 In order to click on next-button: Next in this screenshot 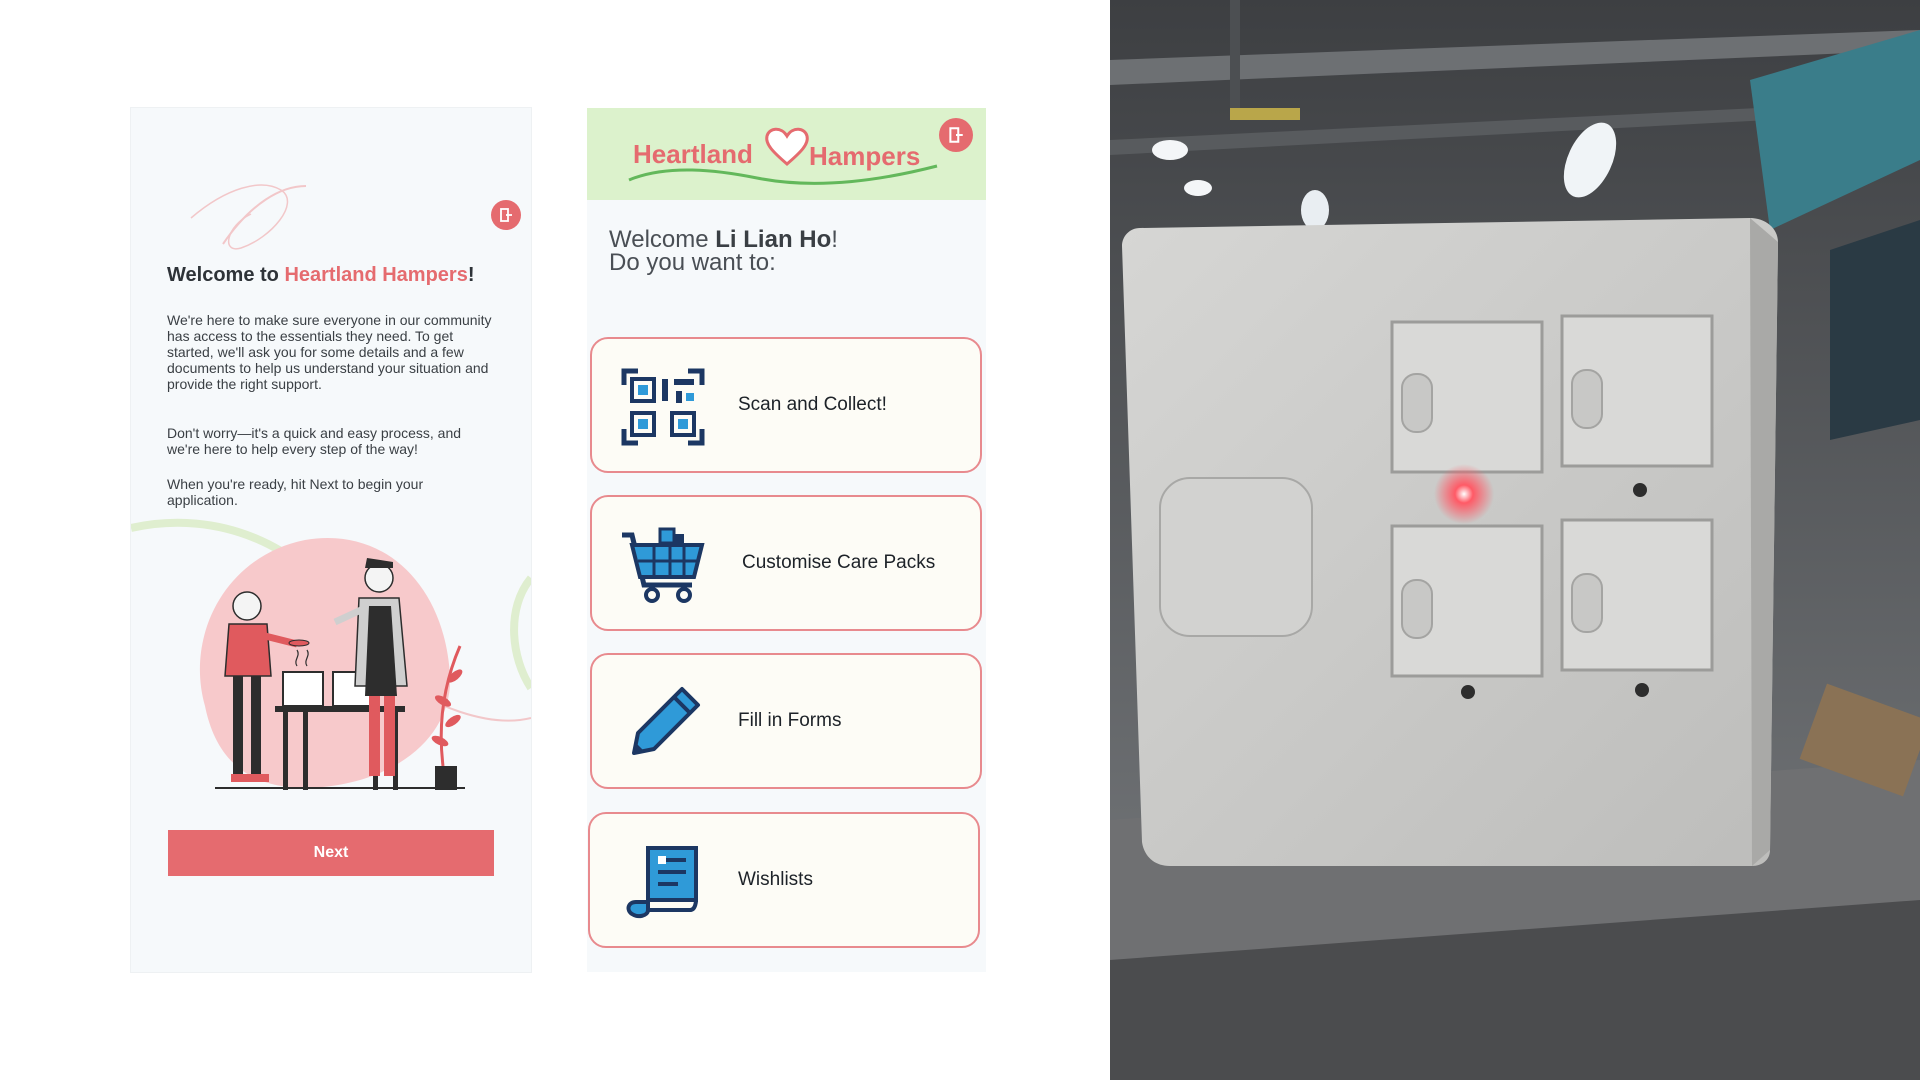, I will do `click(331, 853)`.